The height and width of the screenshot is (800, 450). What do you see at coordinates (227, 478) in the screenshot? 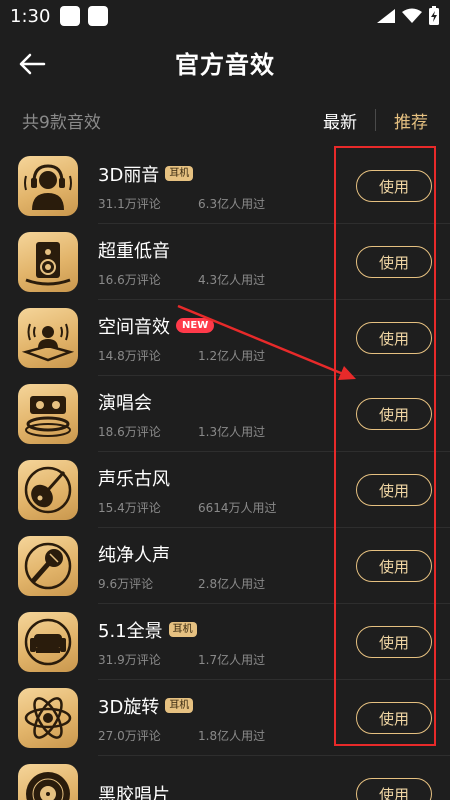
I see `effect-name-line: 声乐古风` at bounding box center [227, 478].